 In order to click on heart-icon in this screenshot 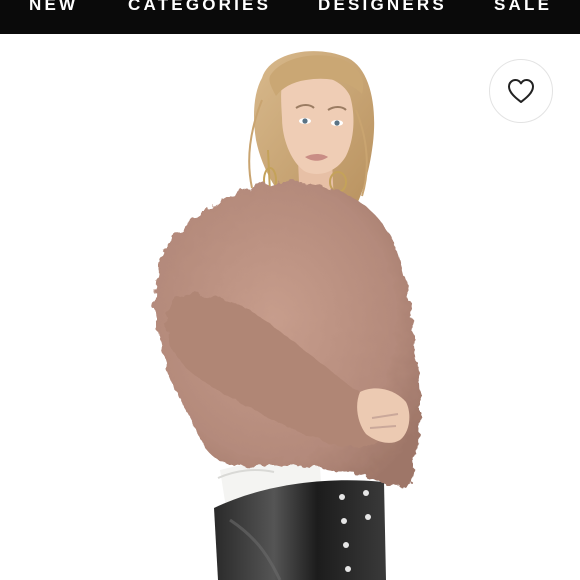, I will do `click(521, 91)`.